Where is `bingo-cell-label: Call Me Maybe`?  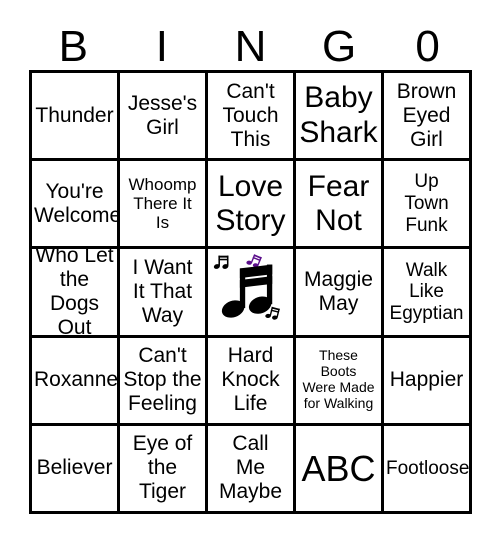 bingo-cell-label: Call Me Maybe is located at coordinates (250, 468).